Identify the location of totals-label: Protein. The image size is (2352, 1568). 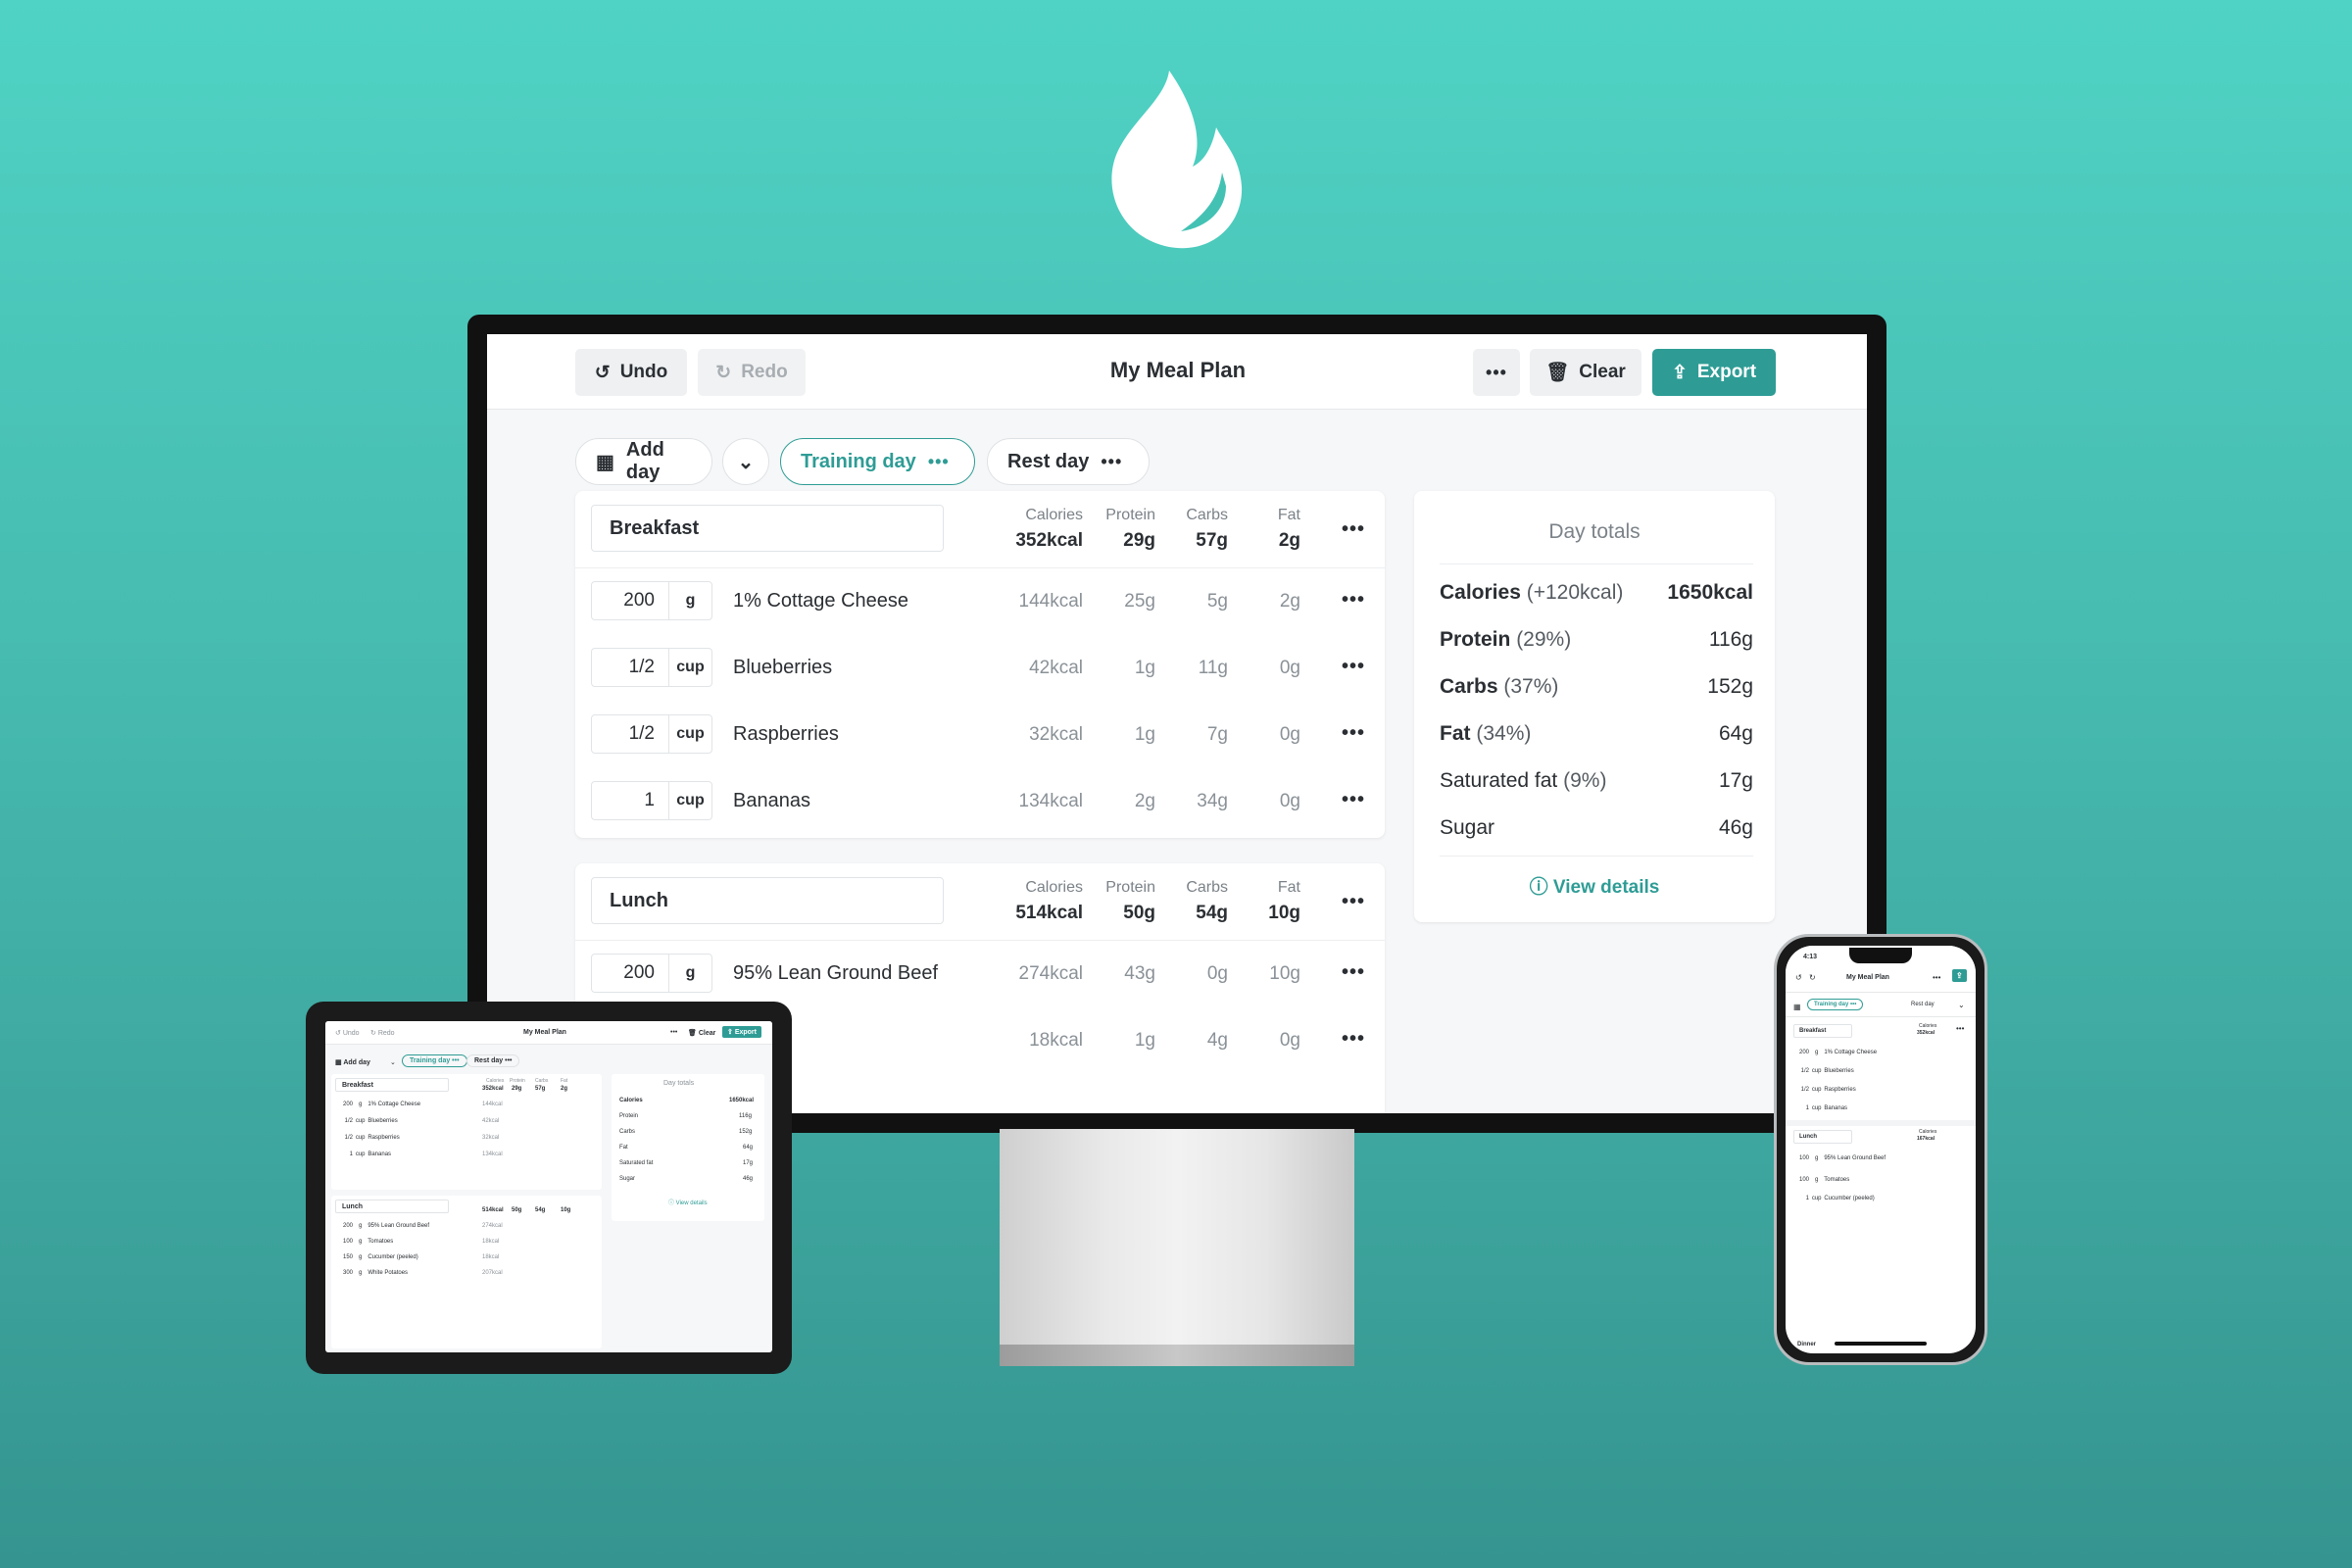
(629, 1116).